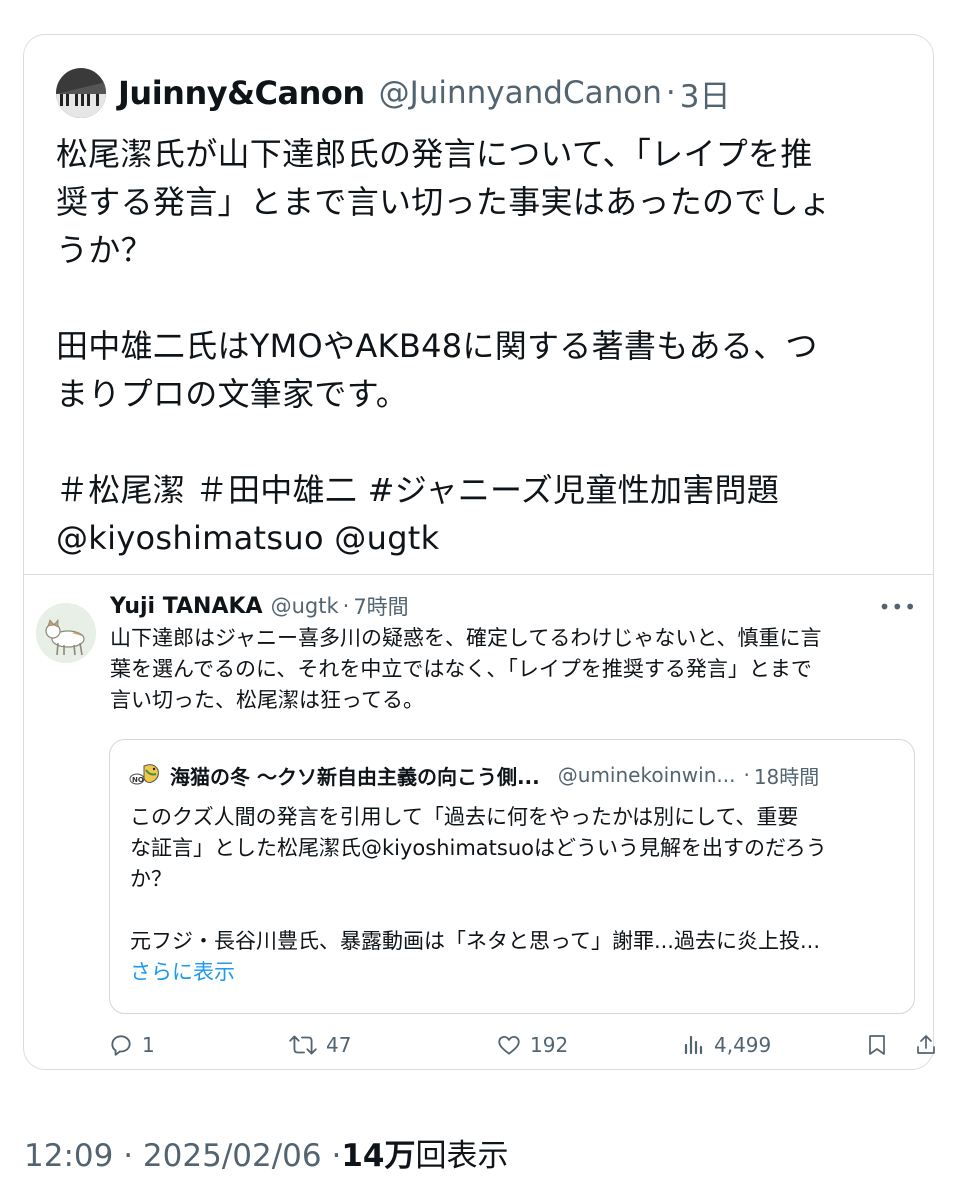  Describe the element at coordinates (434, 154) in the screenshot. I see `tweet-text-line: 松尾潔氏が山下達郎氏の発言について、「レイプを推` at that location.